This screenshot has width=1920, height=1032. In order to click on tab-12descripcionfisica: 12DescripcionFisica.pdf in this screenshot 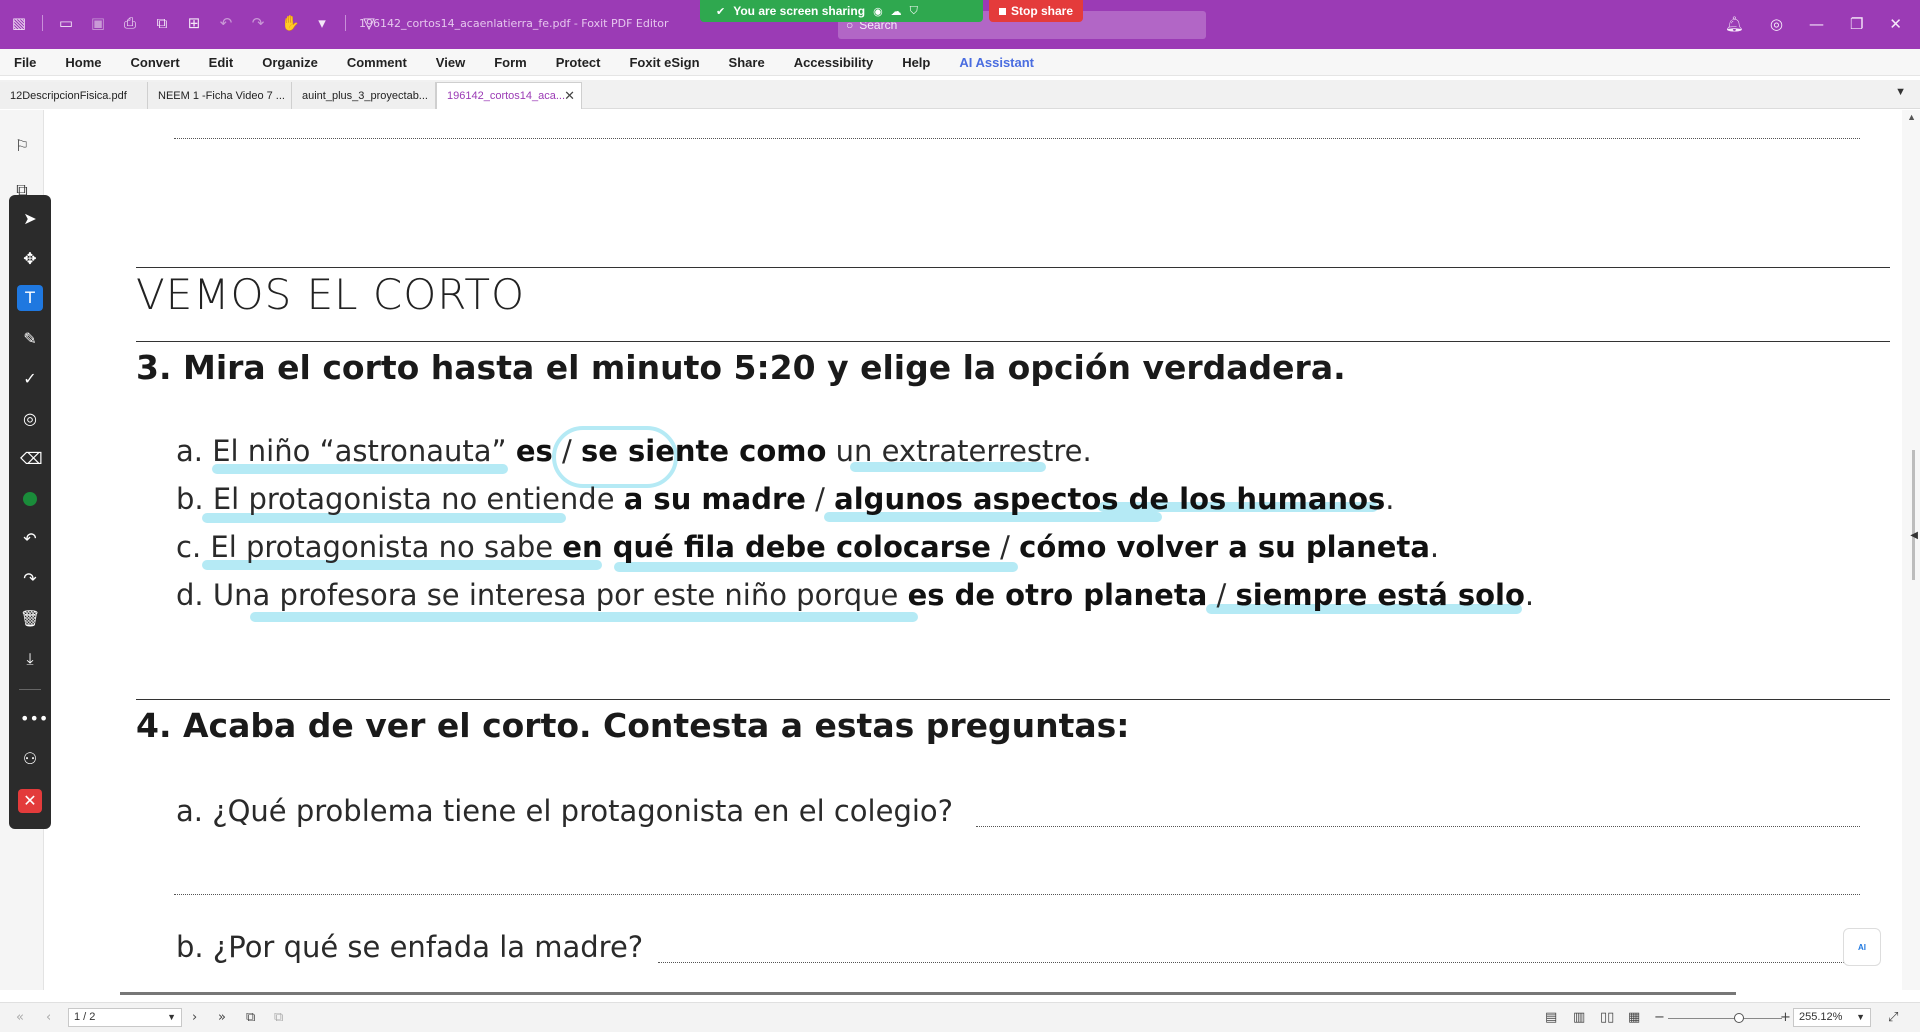, I will do `click(74, 95)`.